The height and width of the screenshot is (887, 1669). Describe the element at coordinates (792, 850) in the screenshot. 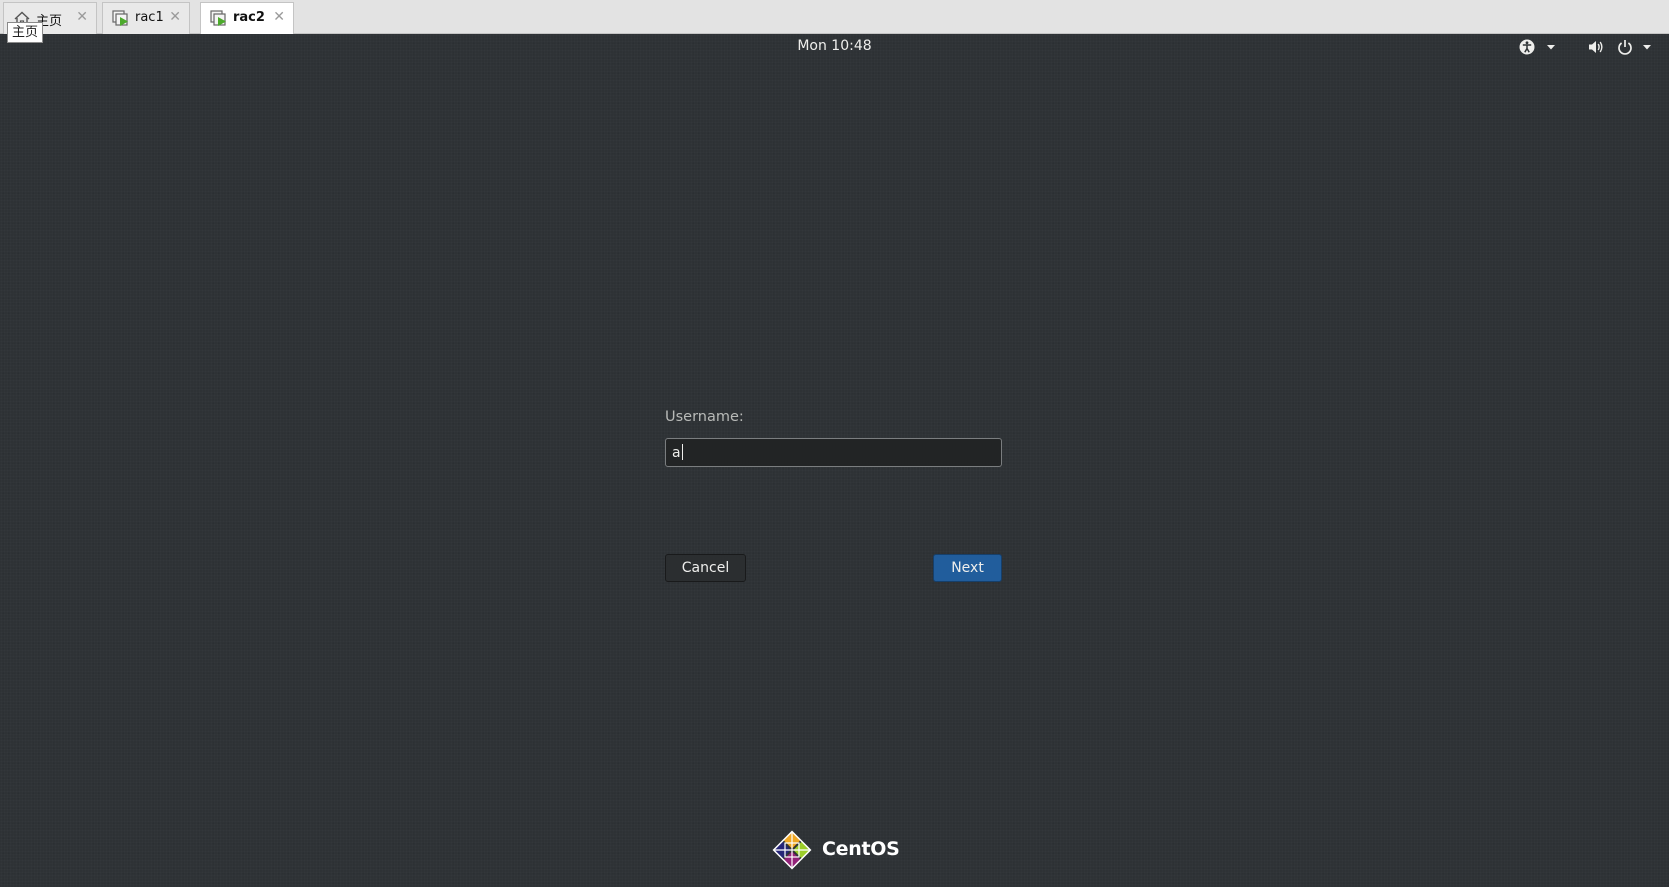

I see `centos-logo-icon` at that location.